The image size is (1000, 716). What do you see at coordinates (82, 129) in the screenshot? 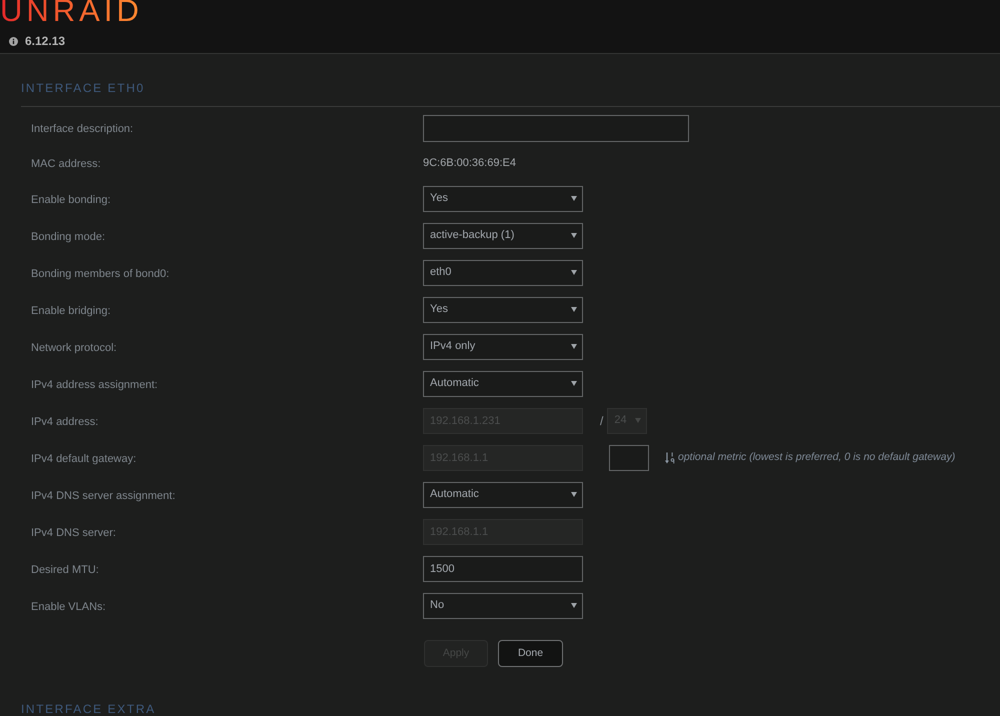
I see `field-label: Interface description:` at bounding box center [82, 129].